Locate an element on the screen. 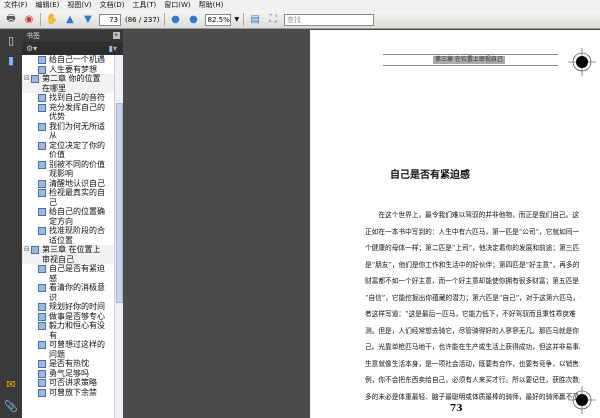  text-line: 正如在一本书中写到的：人生中有六匹马，第一匹是“公司”，它就如同一 is located at coordinates (472, 231).